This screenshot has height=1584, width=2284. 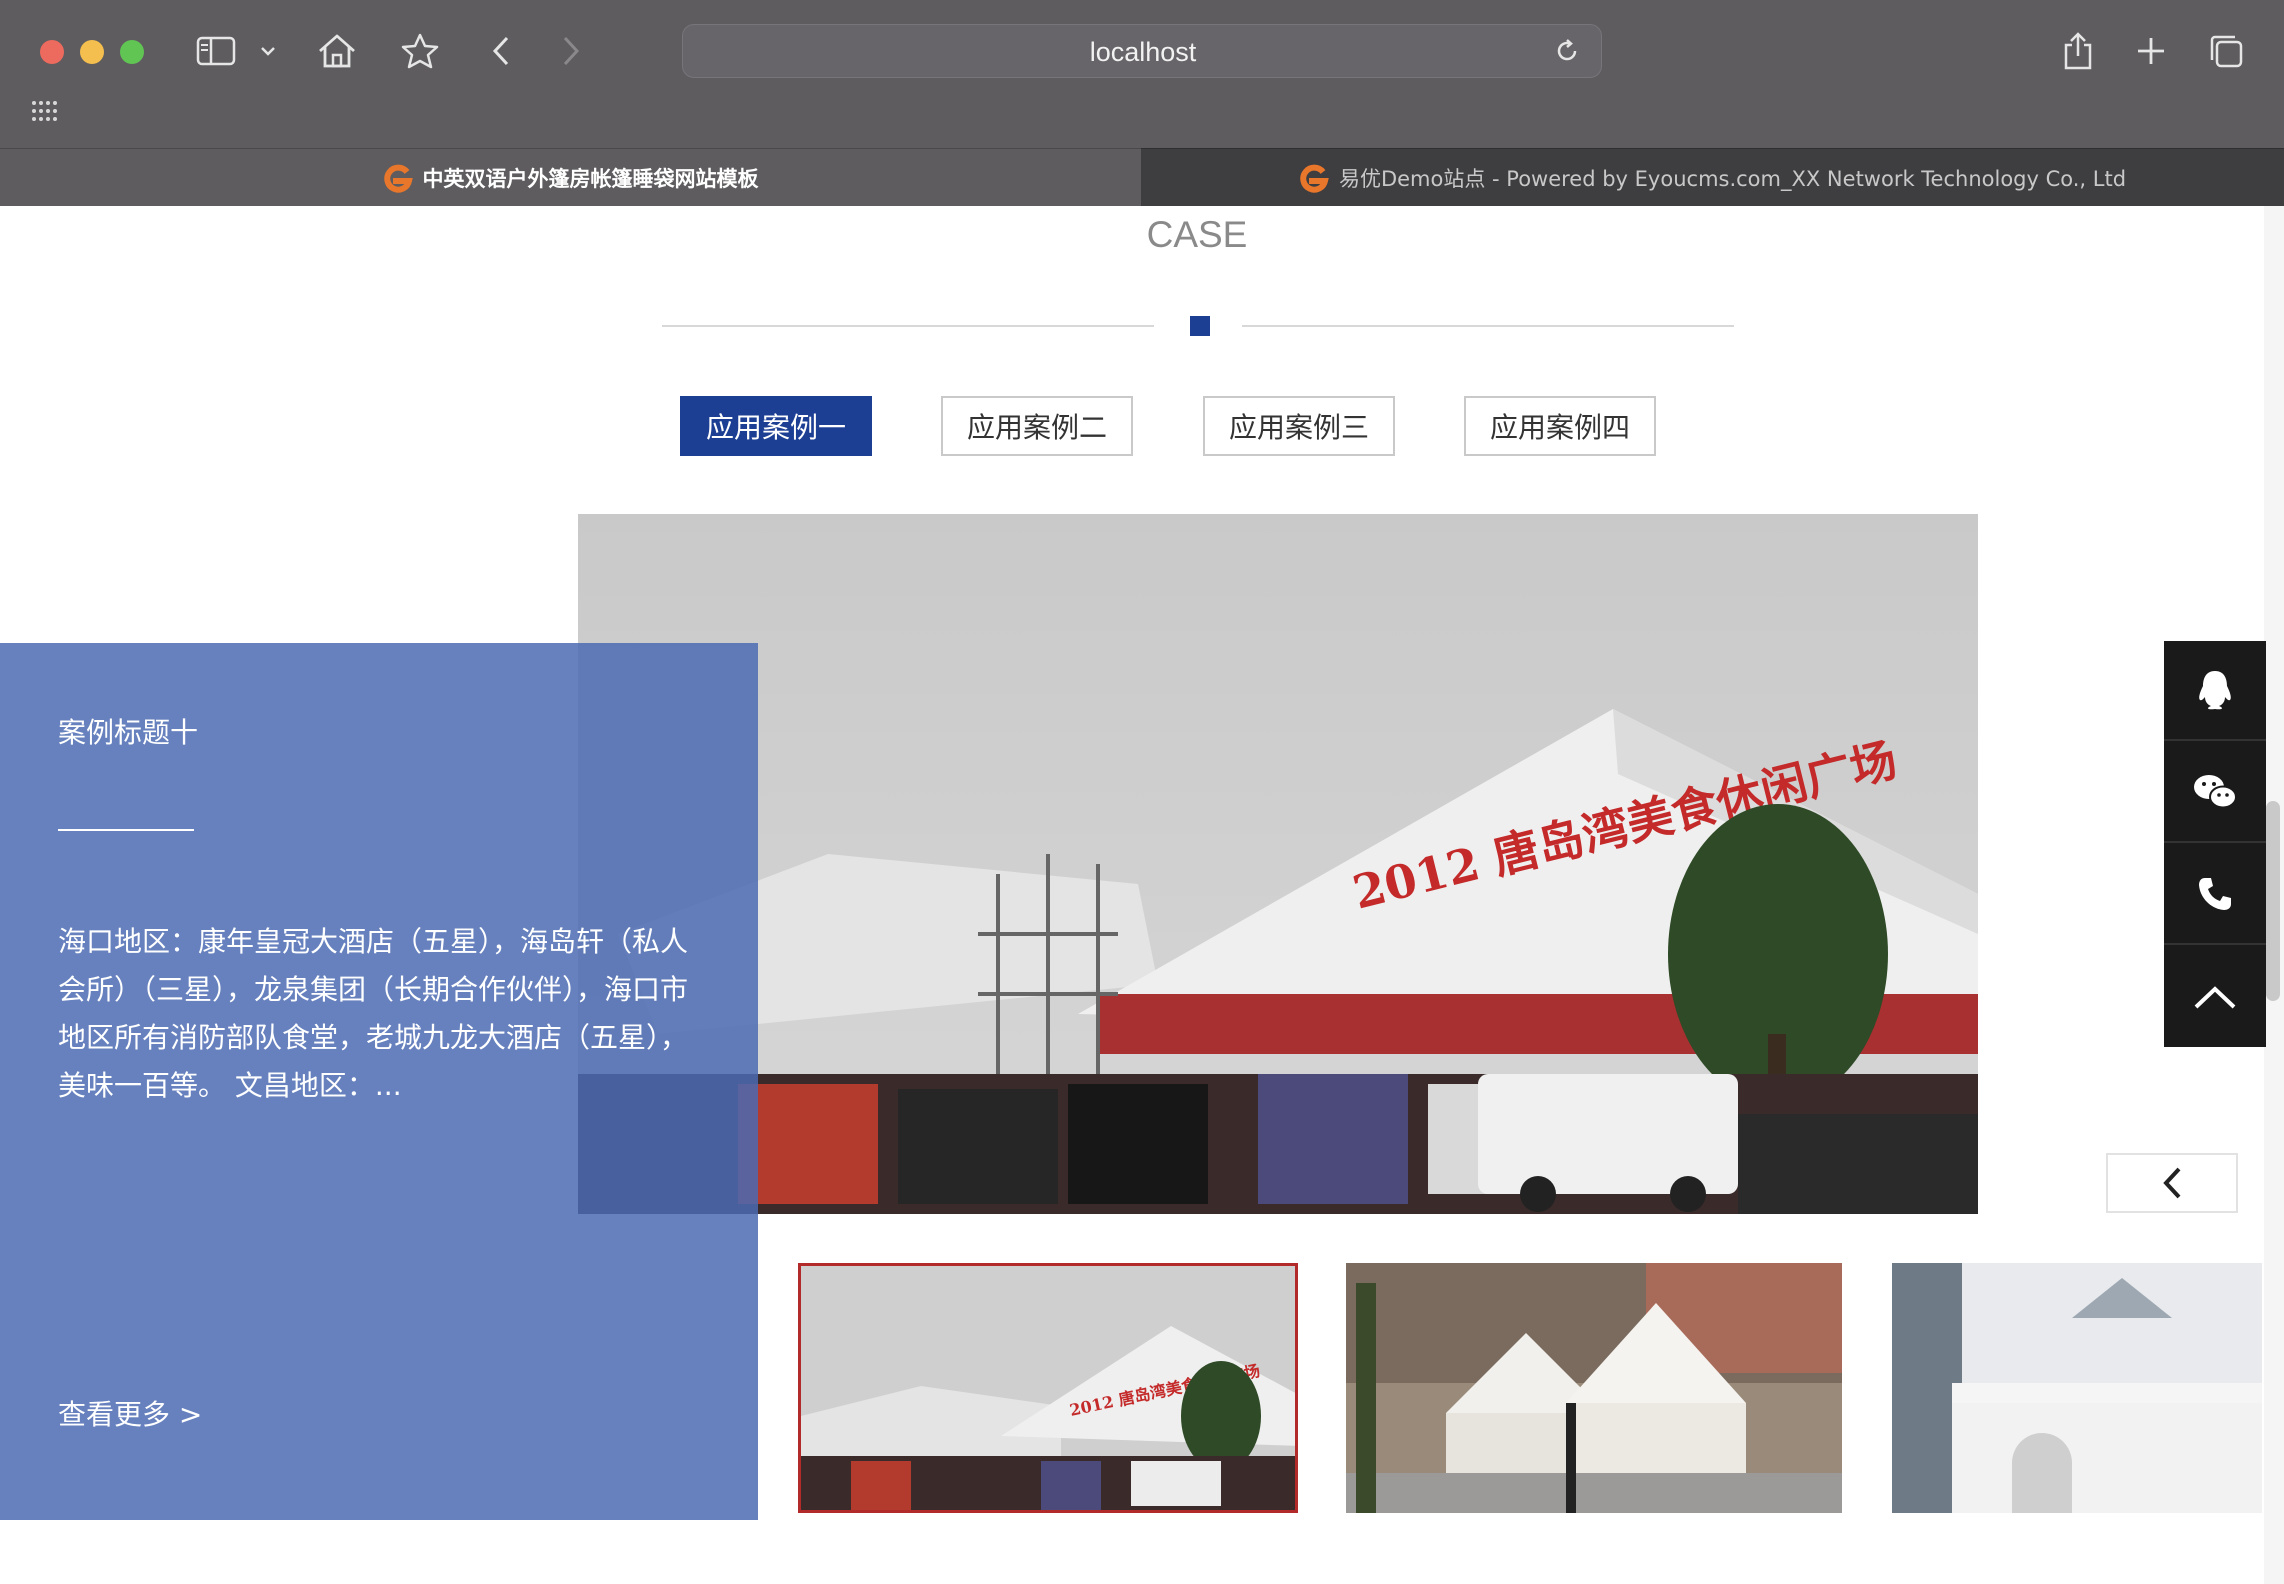 What do you see at coordinates (130, 1413) in the screenshot?
I see `view-more-link: 查看更多 >` at bounding box center [130, 1413].